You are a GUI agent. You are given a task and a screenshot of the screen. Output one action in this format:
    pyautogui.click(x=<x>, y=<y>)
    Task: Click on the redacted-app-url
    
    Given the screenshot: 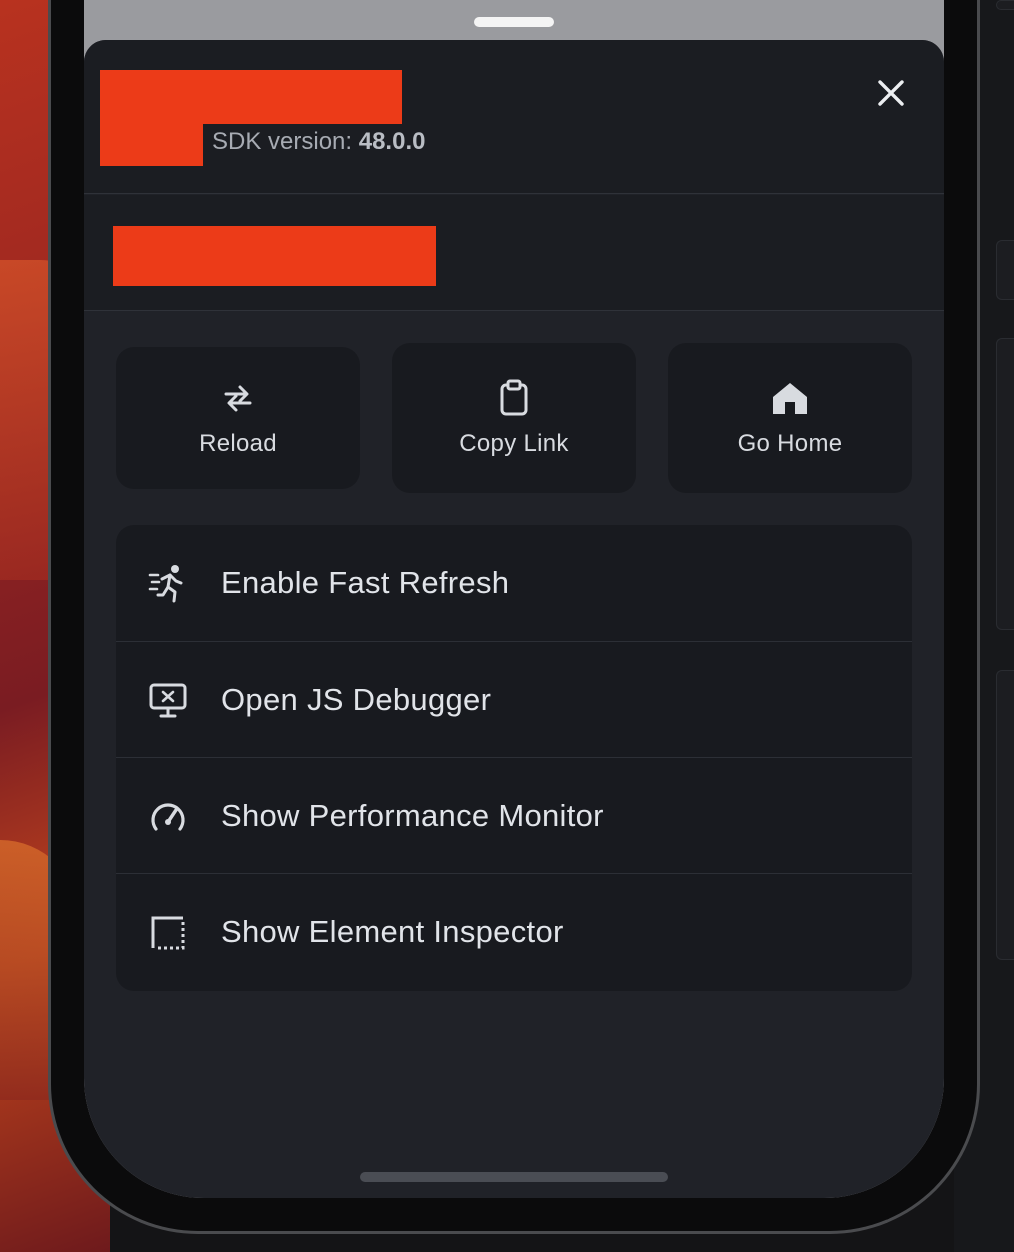 What is the action you would take?
    pyautogui.click(x=274, y=256)
    